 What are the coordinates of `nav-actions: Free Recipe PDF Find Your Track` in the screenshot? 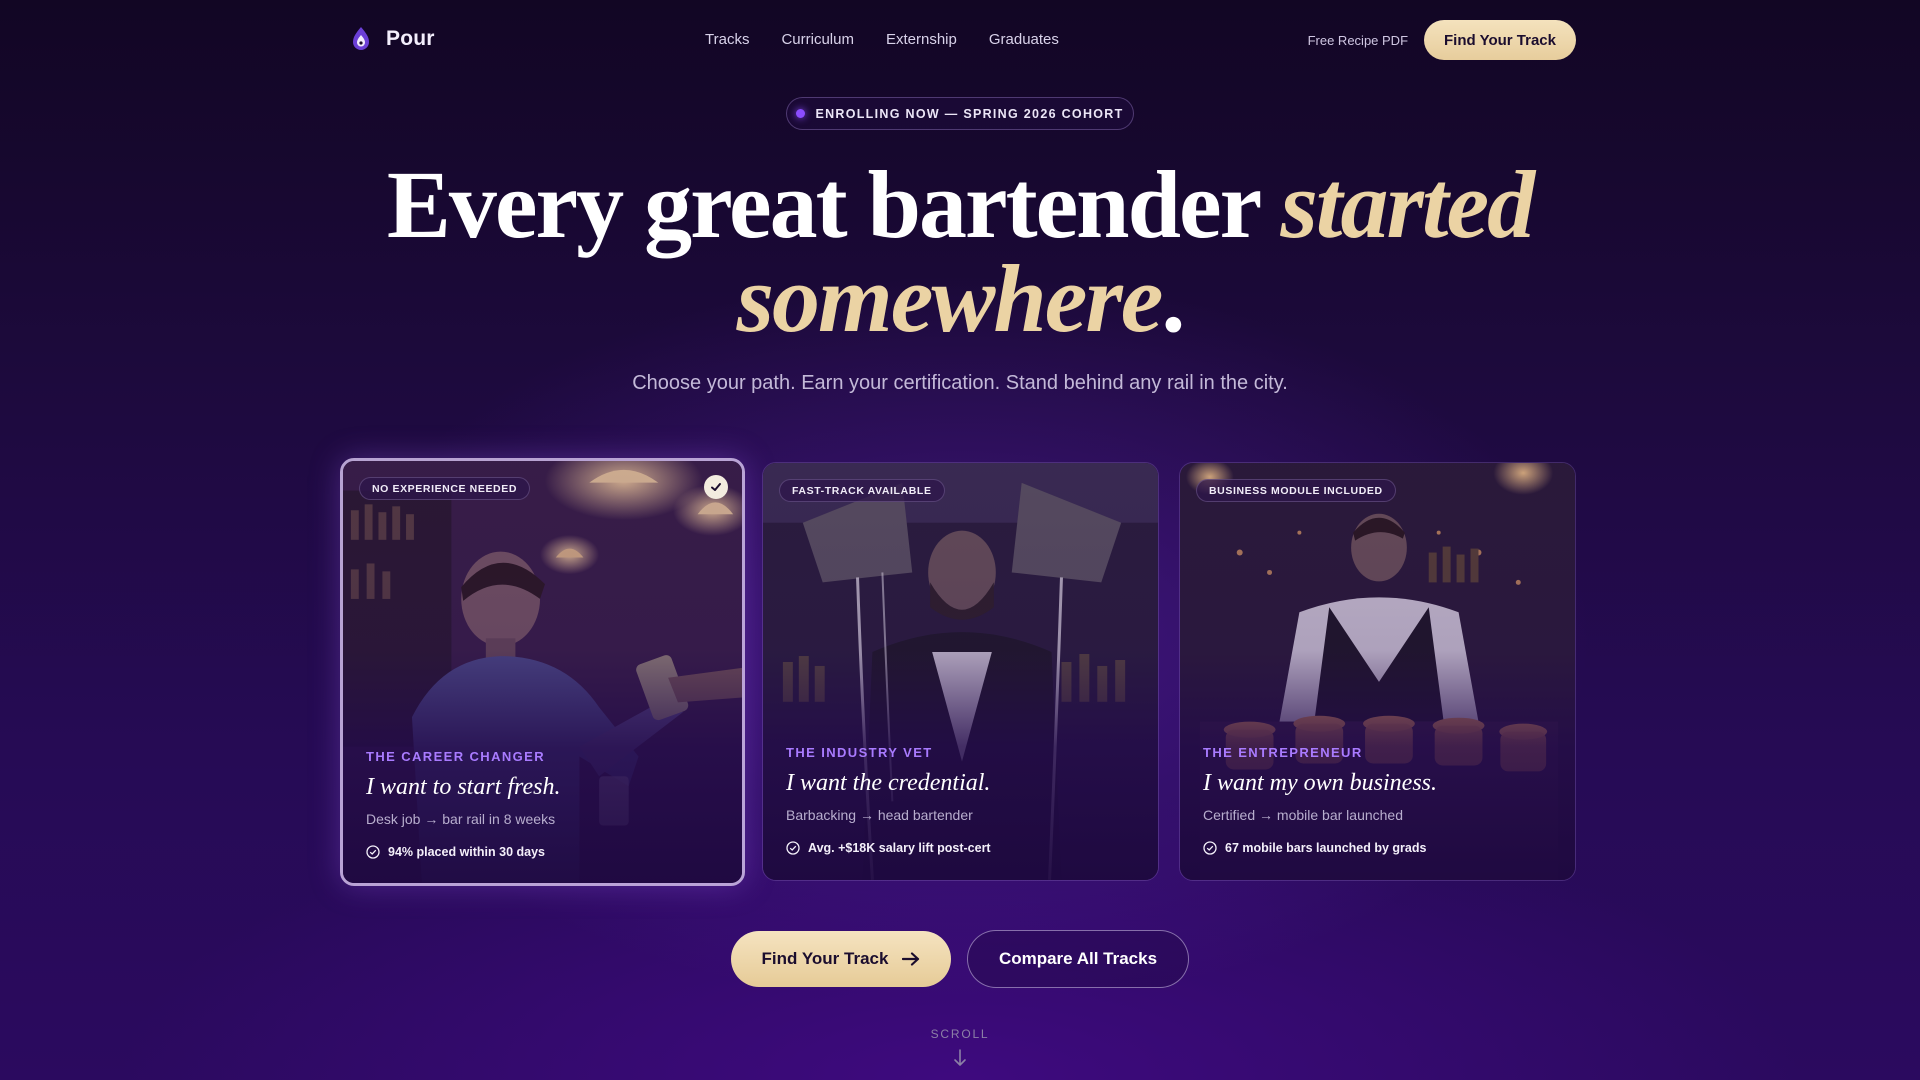 It's located at (1442, 40).